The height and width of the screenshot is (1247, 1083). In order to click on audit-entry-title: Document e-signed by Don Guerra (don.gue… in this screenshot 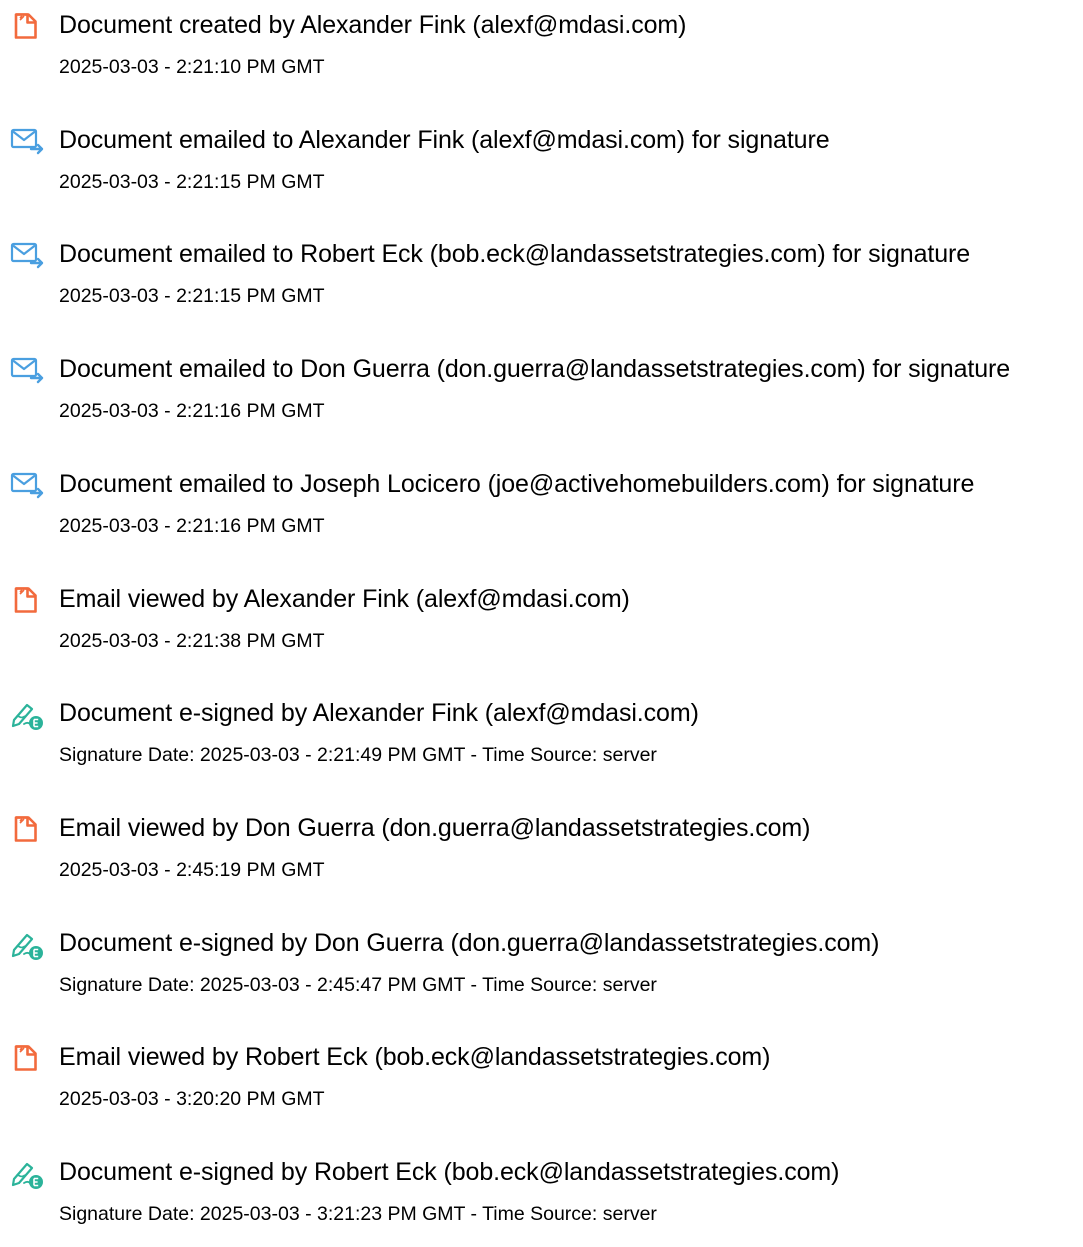, I will do `click(469, 942)`.